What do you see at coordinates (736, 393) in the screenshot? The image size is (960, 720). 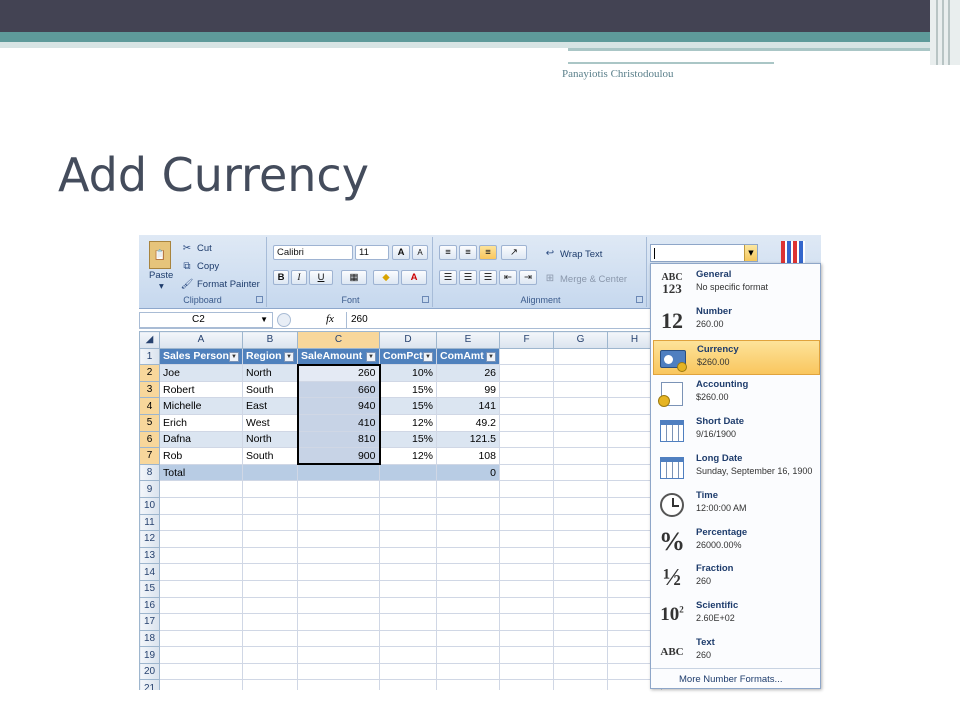 I see `format-option-accounting: Accounting $260.00` at bounding box center [736, 393].